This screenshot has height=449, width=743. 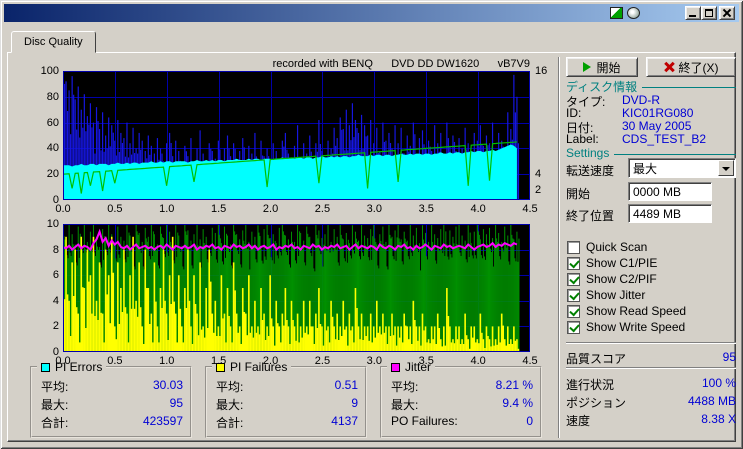 I want to click on disc-type-value: DVD-R, so click(x=641, y=100).